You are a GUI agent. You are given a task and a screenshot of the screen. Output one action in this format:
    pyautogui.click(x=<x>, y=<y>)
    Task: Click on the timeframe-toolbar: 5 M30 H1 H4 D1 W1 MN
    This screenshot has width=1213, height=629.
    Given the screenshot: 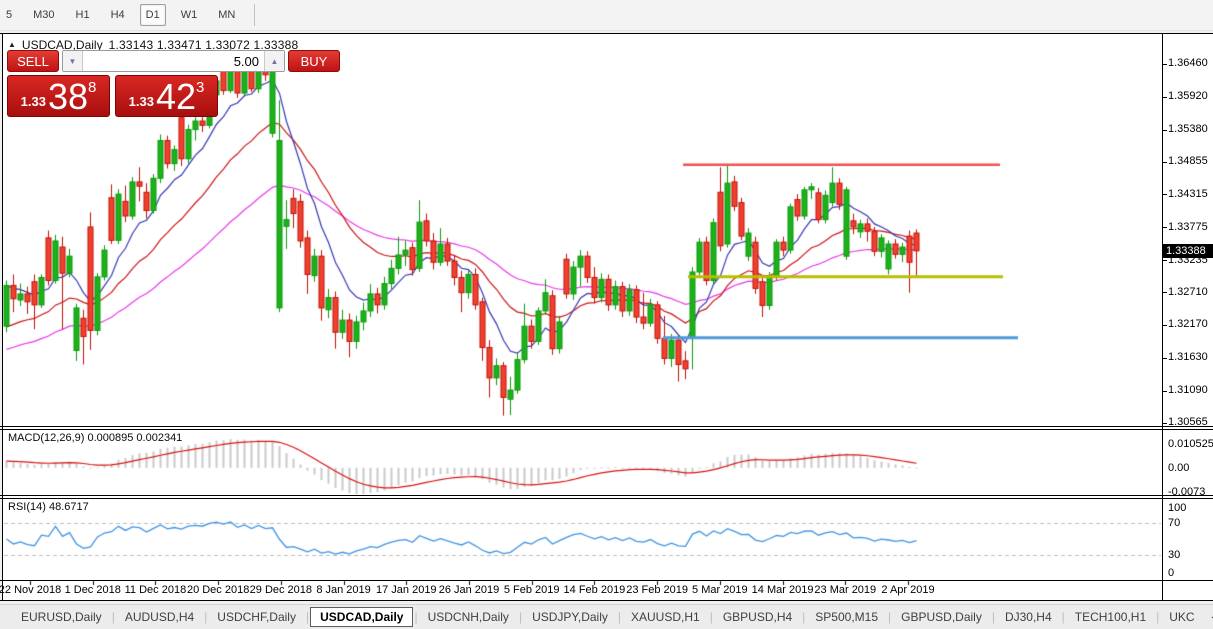 What is the action you would take?
    pyautogui.click(x=606, y=15)
    